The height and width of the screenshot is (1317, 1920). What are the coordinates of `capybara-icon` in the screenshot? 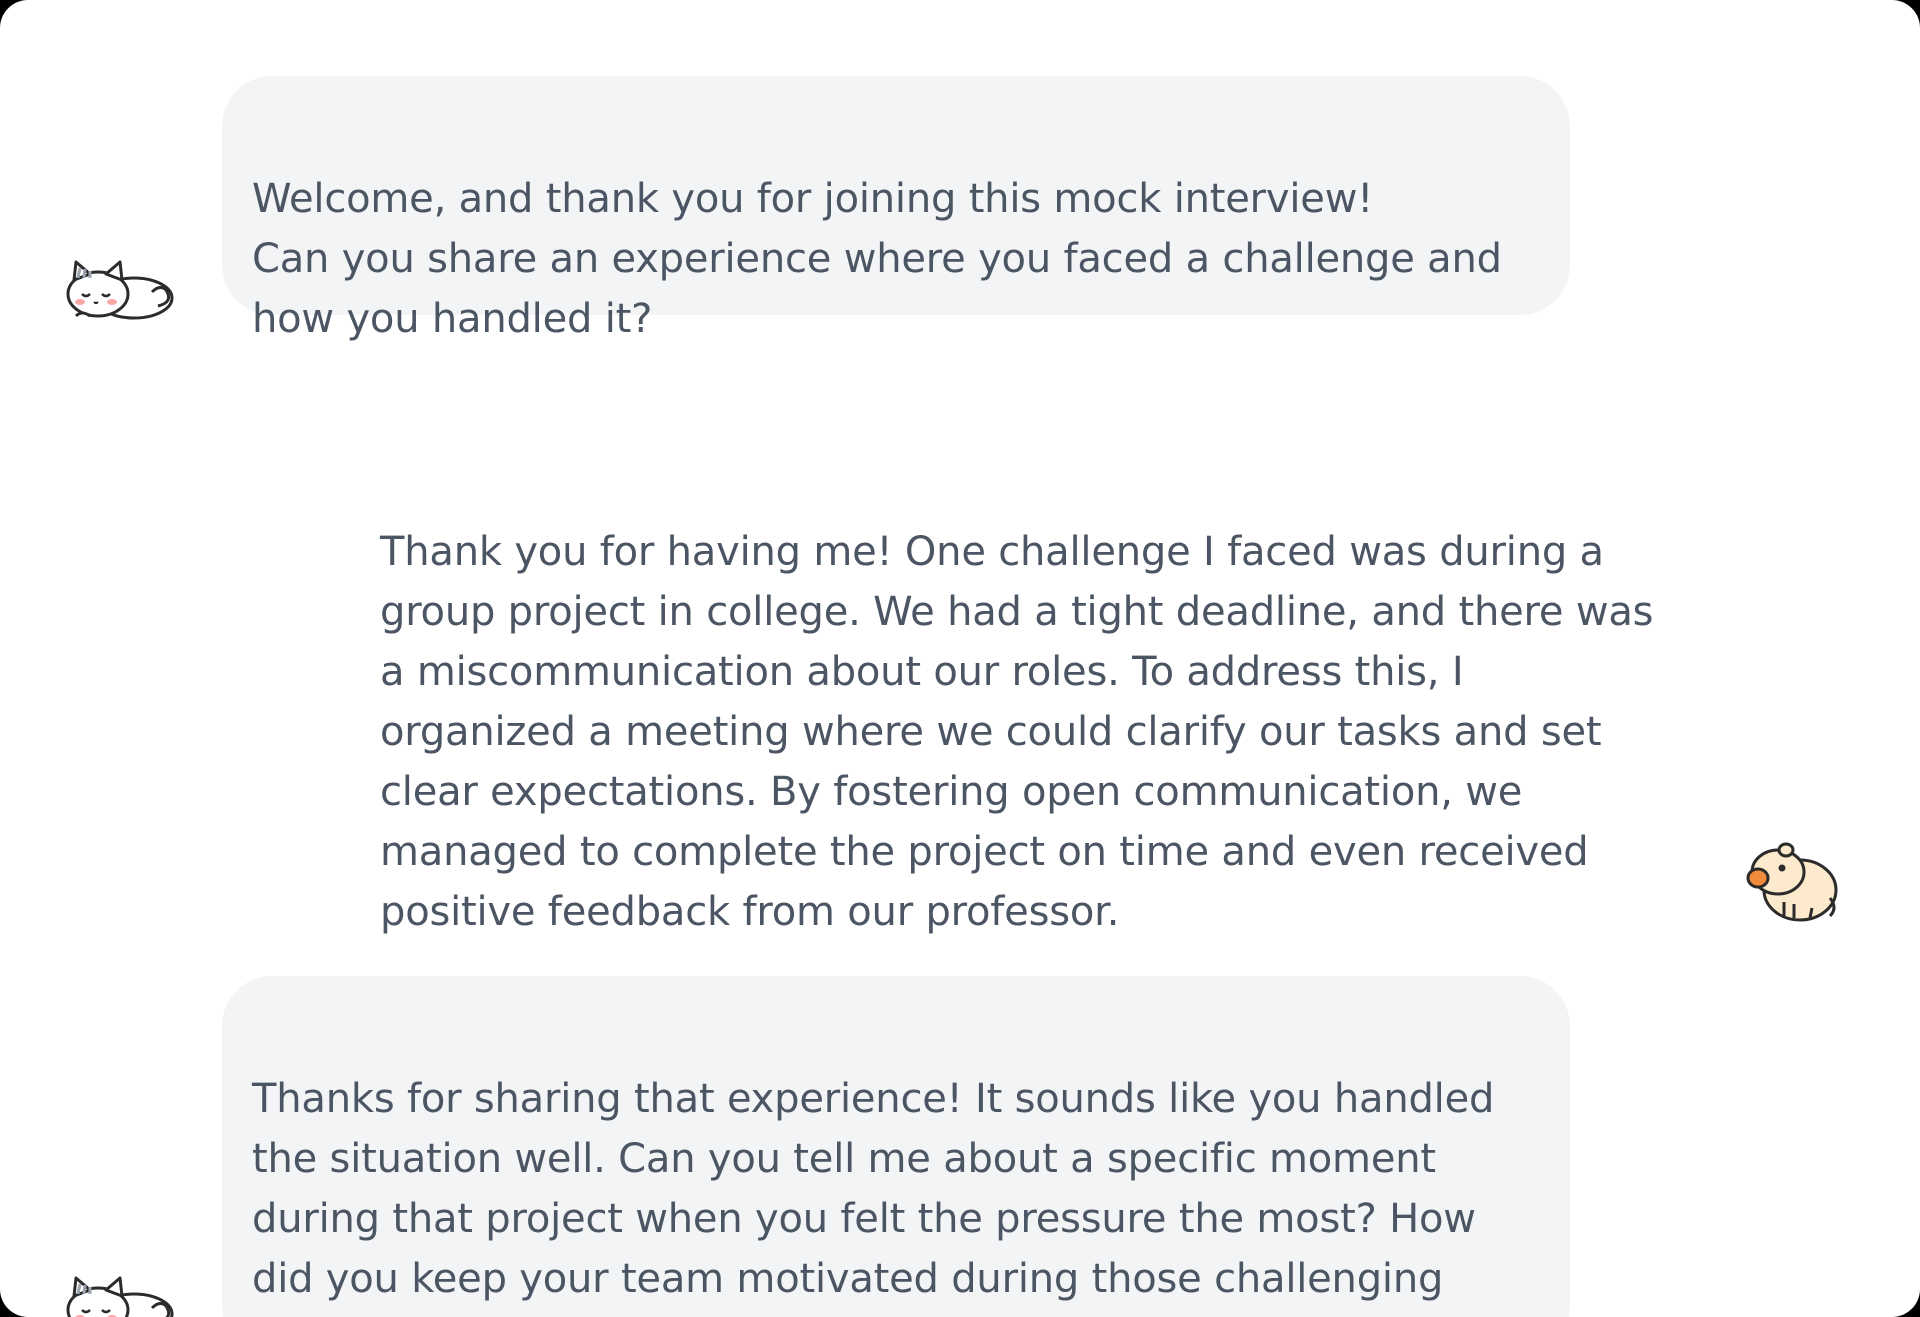 It's located at (1792, 882).